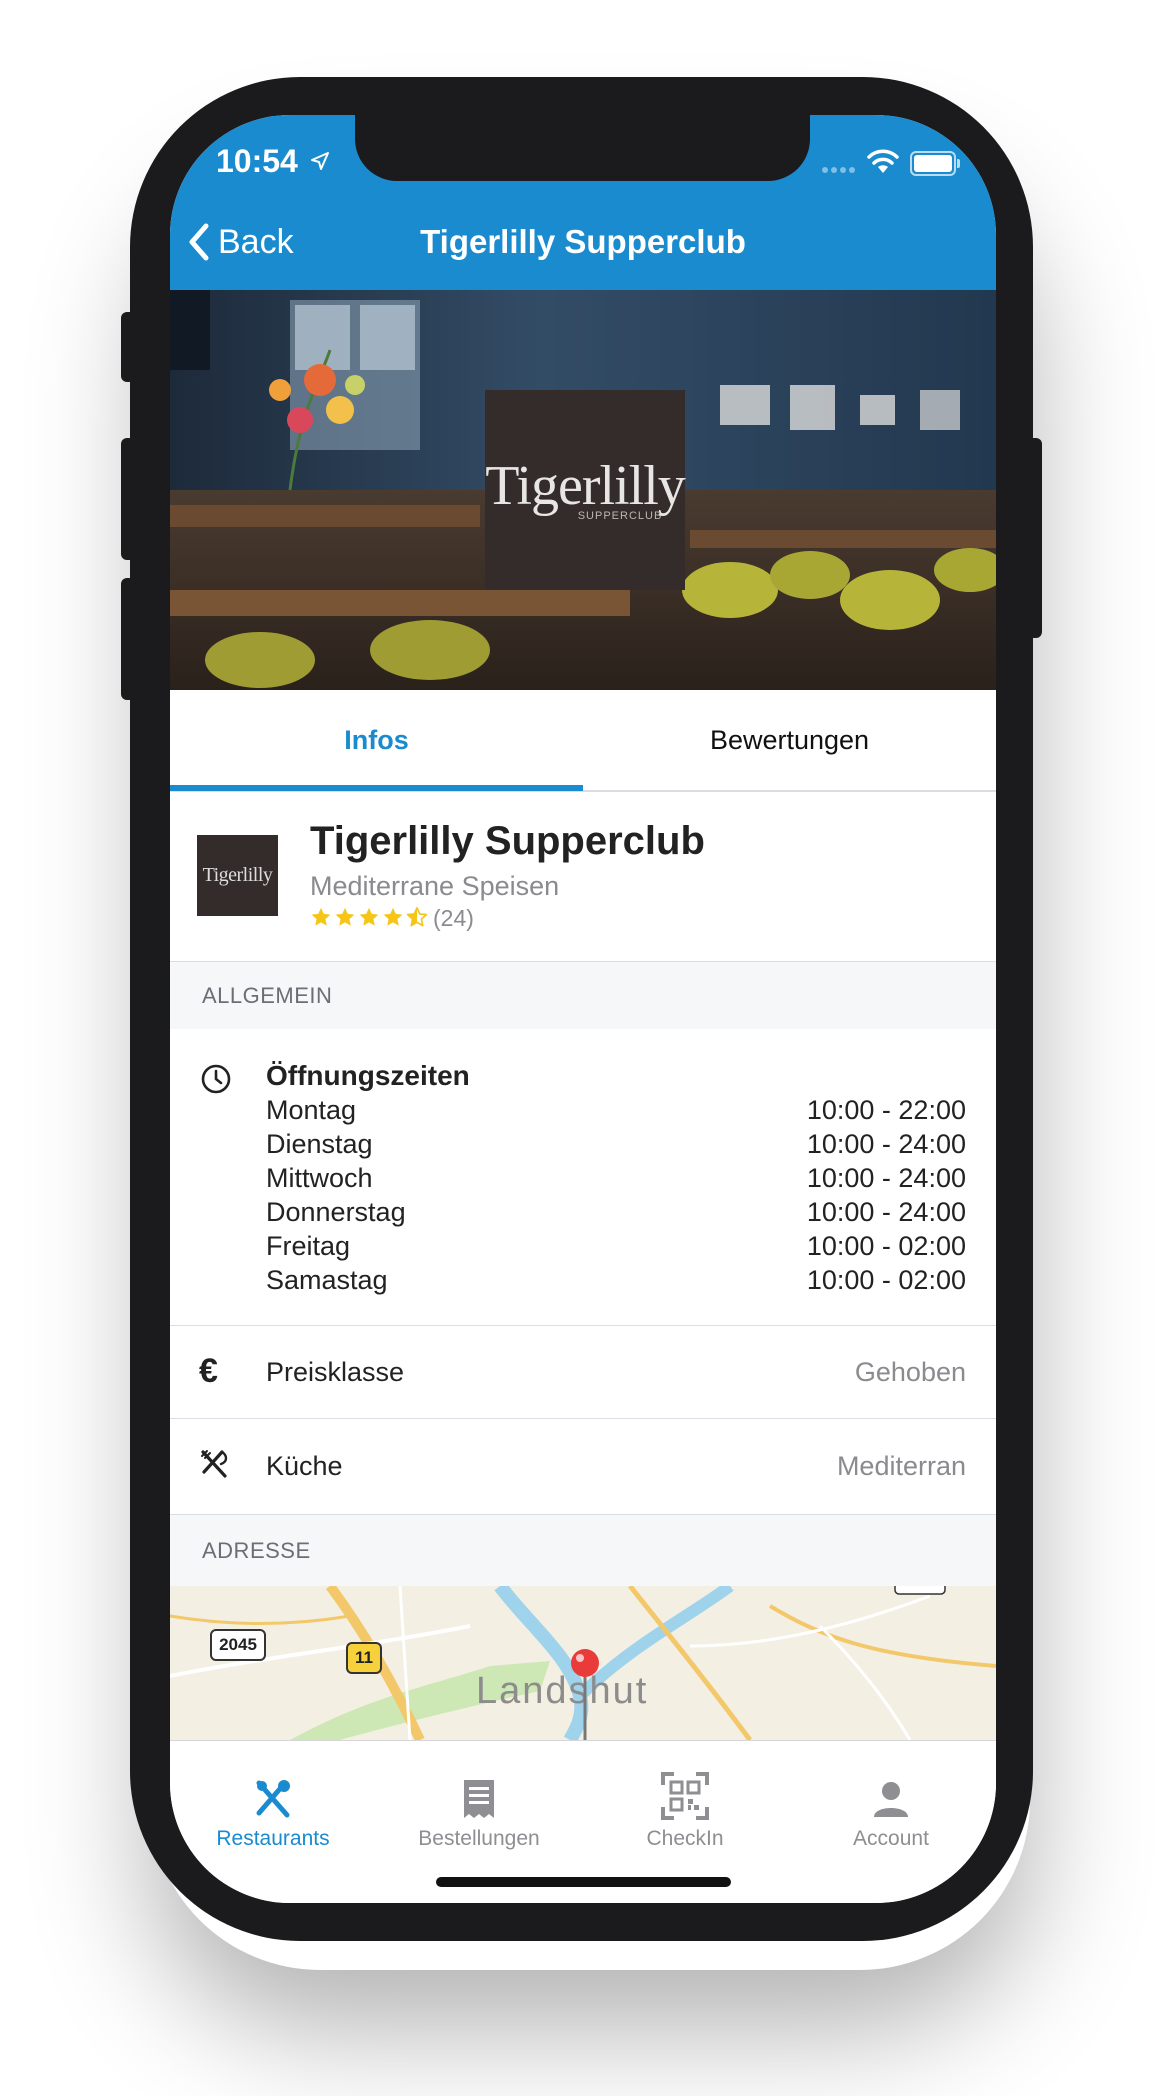 Image resolution: width=1168 pixels, height=2096 pixels. I want to click on restaurant-name: Tigerlilly Supperclub, so click(507, 841).